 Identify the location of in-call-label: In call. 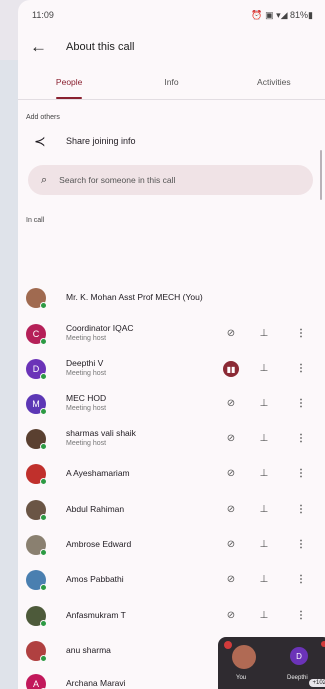
(35, 220).